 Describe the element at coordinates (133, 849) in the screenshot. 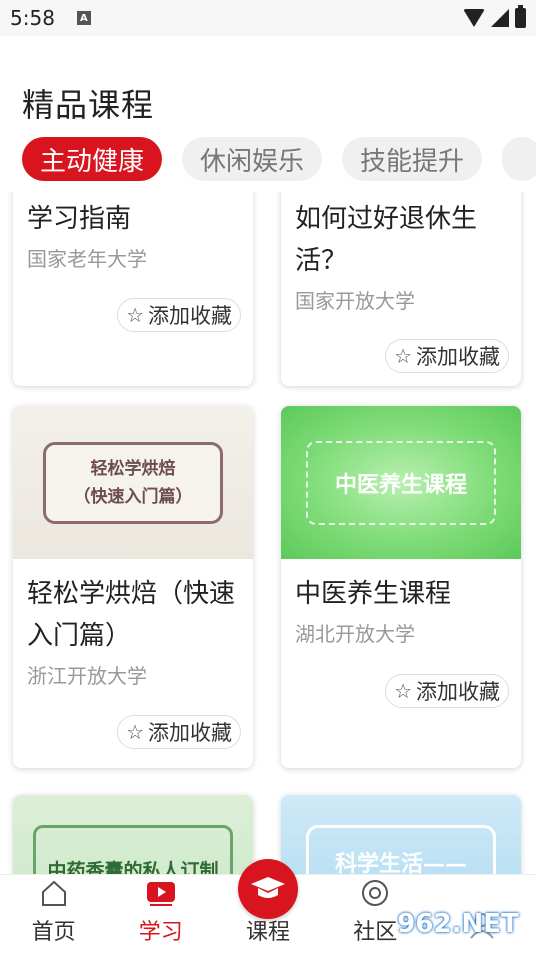

I see `thumbnail-frame: 中药香囊的私人订制` at that location.